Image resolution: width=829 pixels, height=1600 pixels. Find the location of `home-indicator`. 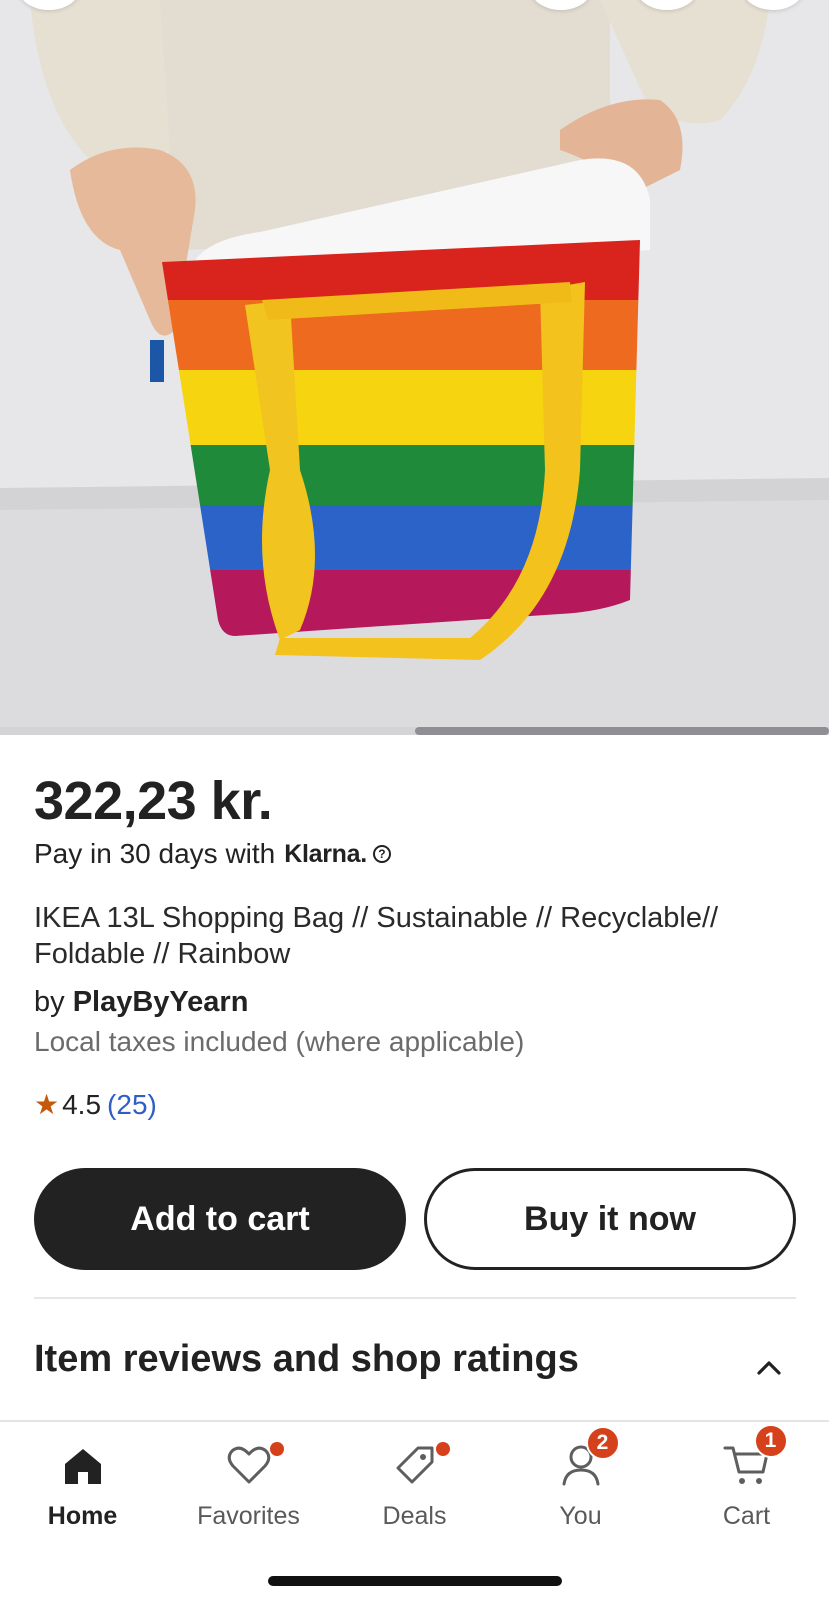

home-indicator is located at coordinates (415, 1581).